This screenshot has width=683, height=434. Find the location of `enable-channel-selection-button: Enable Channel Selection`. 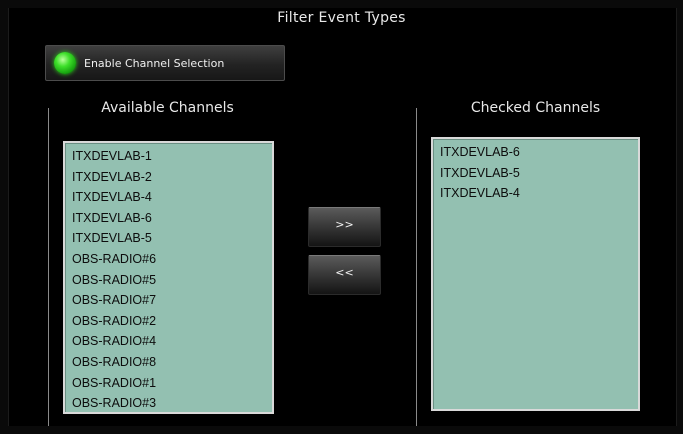

enable-channel-selection-button: Enable Channel Selection is located at coordinates (165, 63).